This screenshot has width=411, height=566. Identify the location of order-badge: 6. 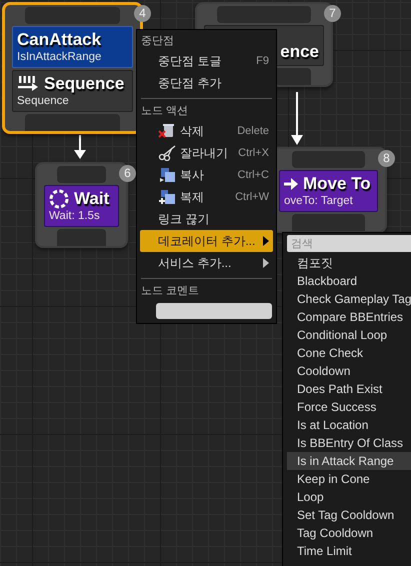
(127, 173).